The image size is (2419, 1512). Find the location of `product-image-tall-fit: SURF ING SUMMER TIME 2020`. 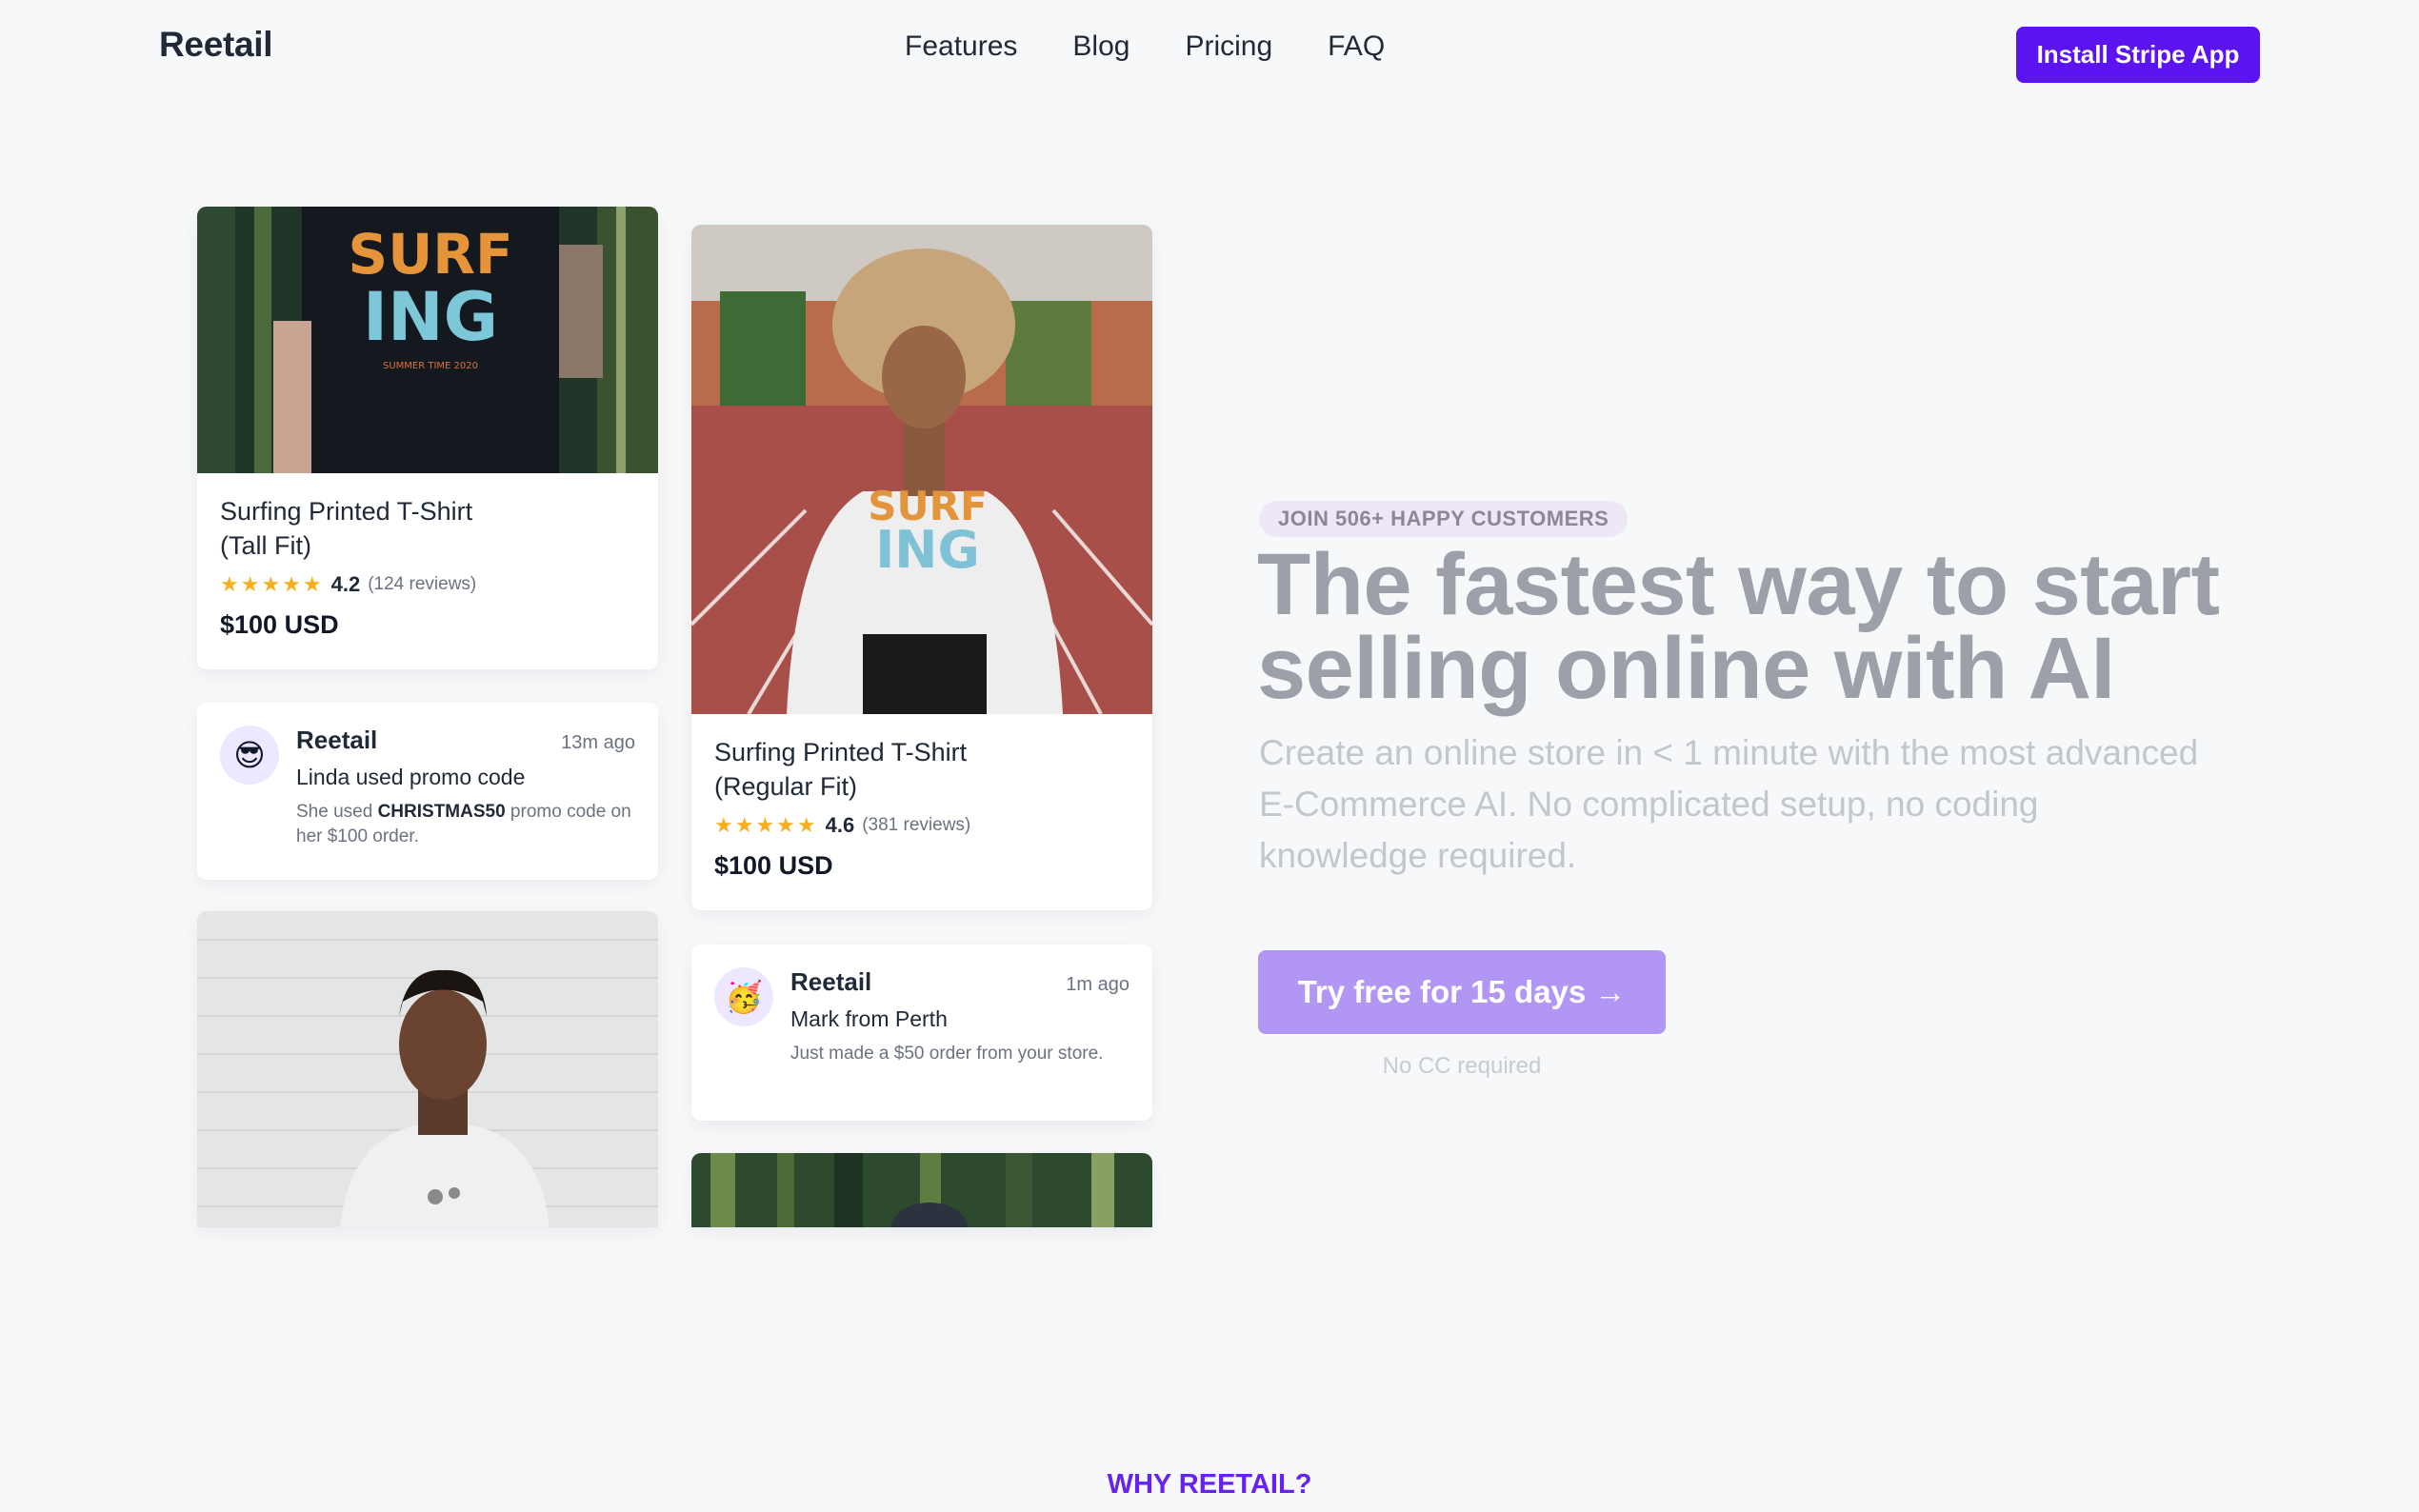

product-image-tall-fit: SURF ING SUMMER TIME 2020 is located at coordinates (427, 340).